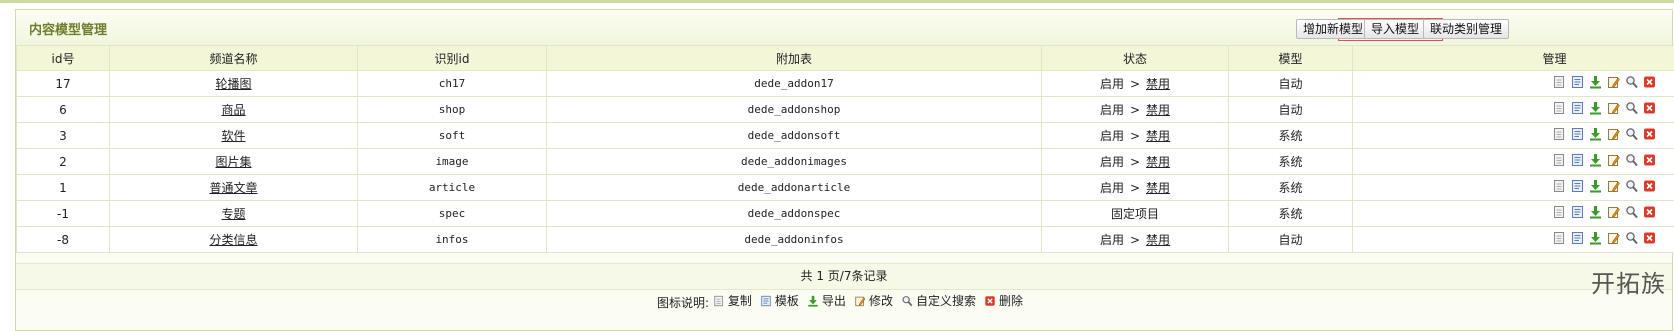  I want to click on cell-addtable: dede_addoninfos, so click(794, 240).